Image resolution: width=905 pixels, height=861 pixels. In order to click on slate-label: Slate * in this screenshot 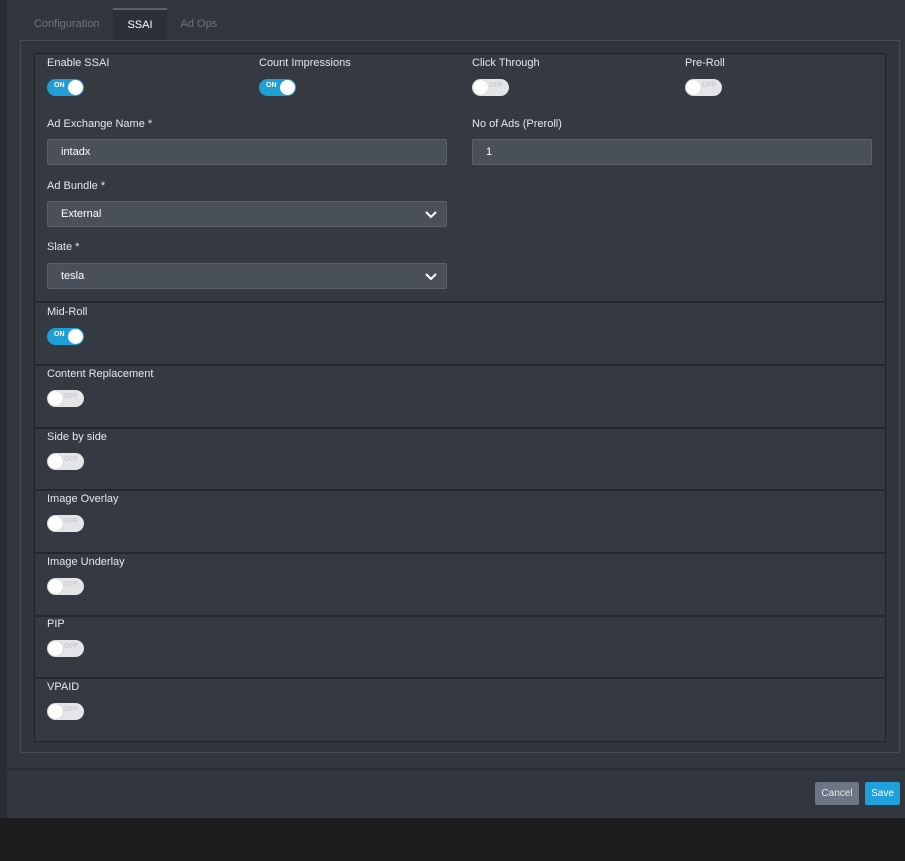, I will do `click(63, 247)`.